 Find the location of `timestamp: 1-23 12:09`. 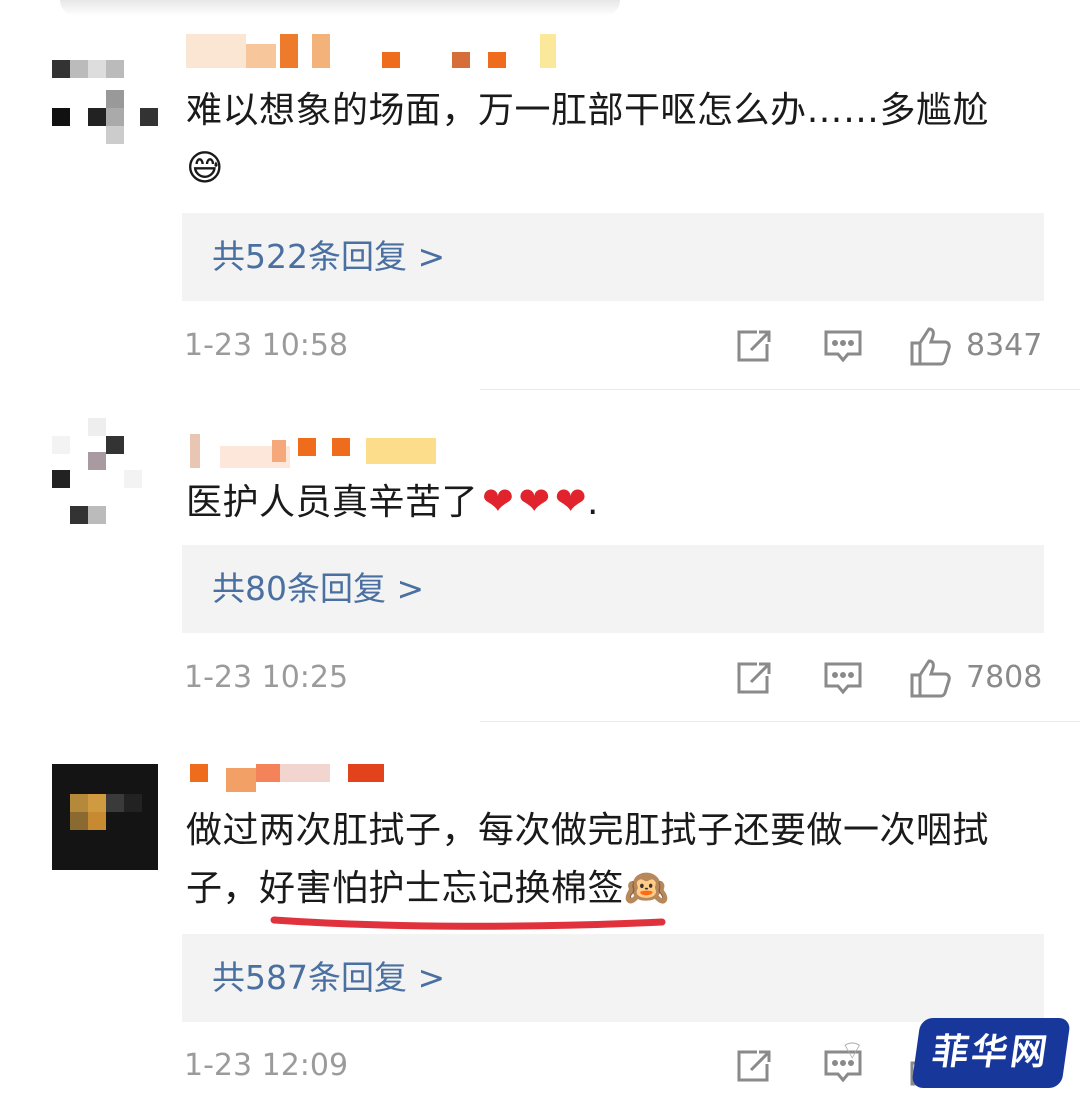

timestamp: 1-23 12:09 is located at coordinates (266, 1065).